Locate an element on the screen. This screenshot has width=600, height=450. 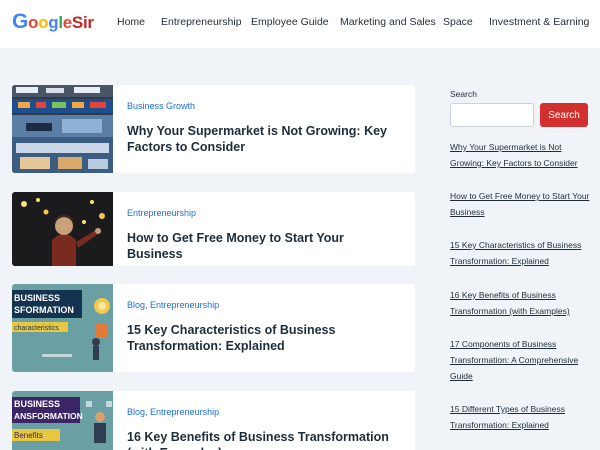
businessman-image is located at coordinates (62, 229).